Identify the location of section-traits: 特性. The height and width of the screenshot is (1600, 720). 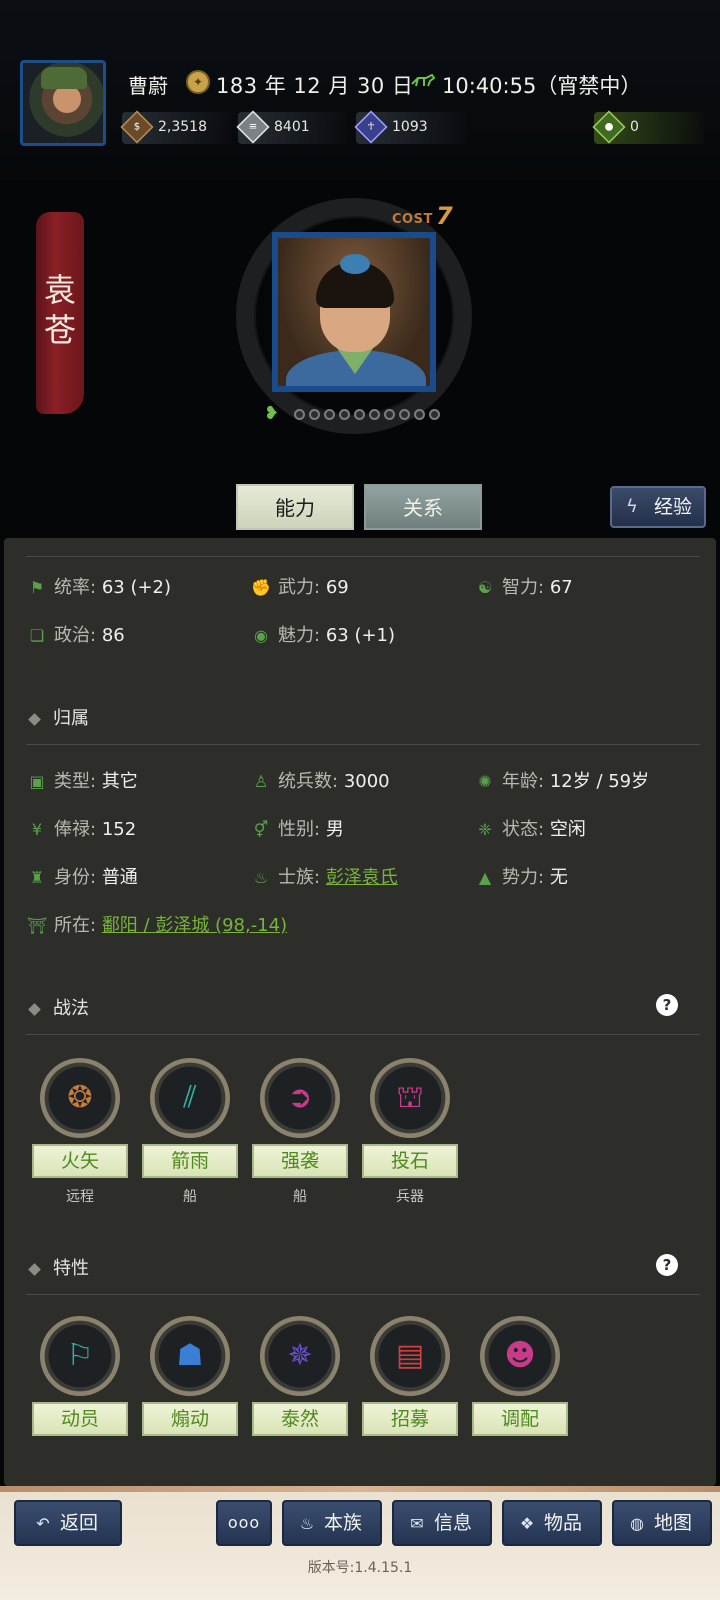
(58, 1267).